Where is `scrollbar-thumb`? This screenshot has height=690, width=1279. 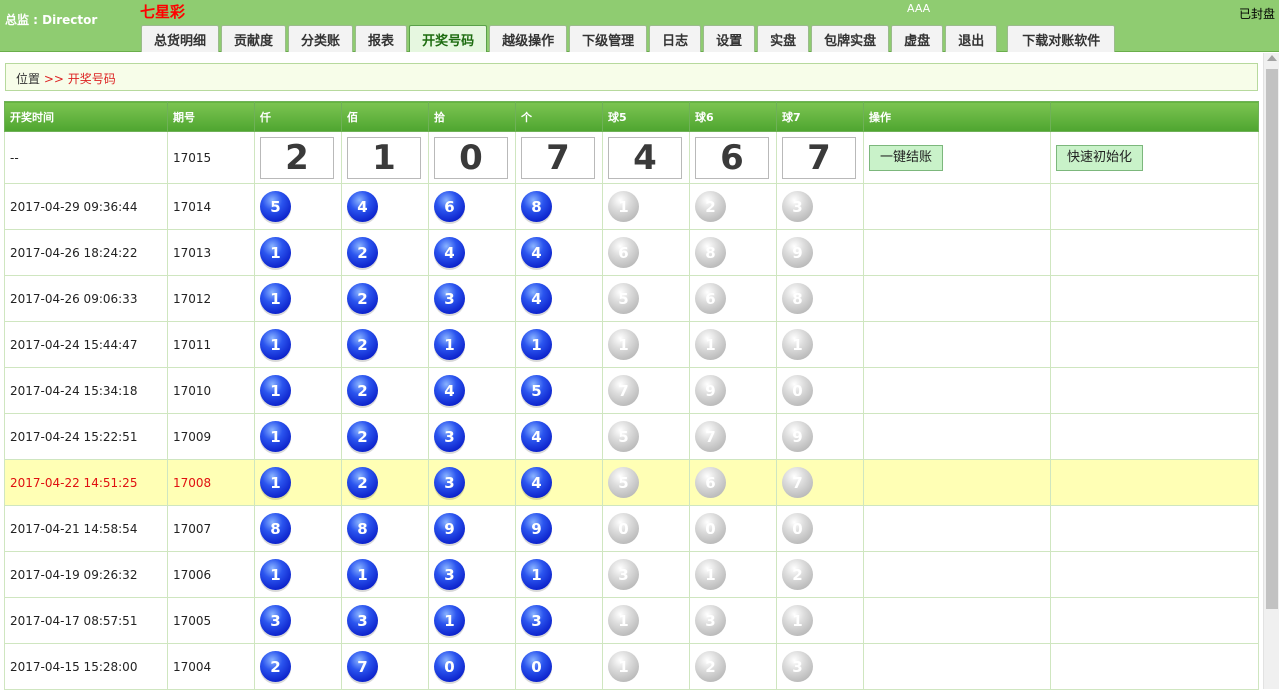 scrollbar-thumb is located at coordinates (1272, 339).